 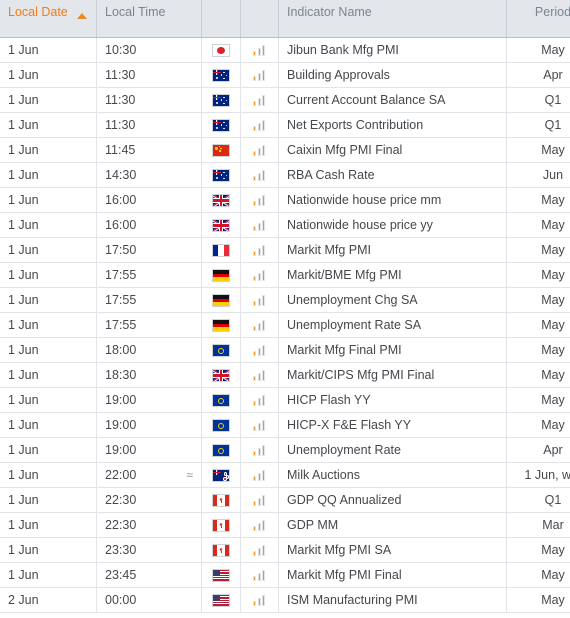 I want to click on cell-local-time: 00:00, so click(x=149, y=600).